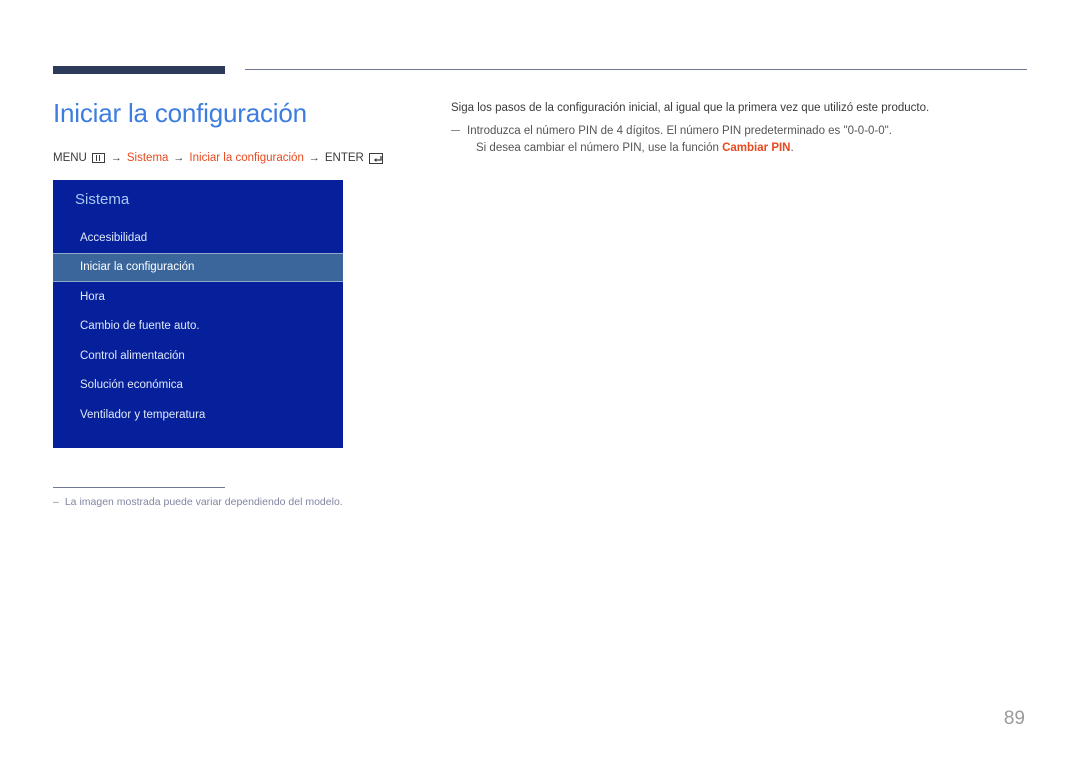 The height and width of the screenshot is (763, 1080). Describe the element at coordinates (375, 158) in the screenshot. I see `enter-key-icon` at that location.